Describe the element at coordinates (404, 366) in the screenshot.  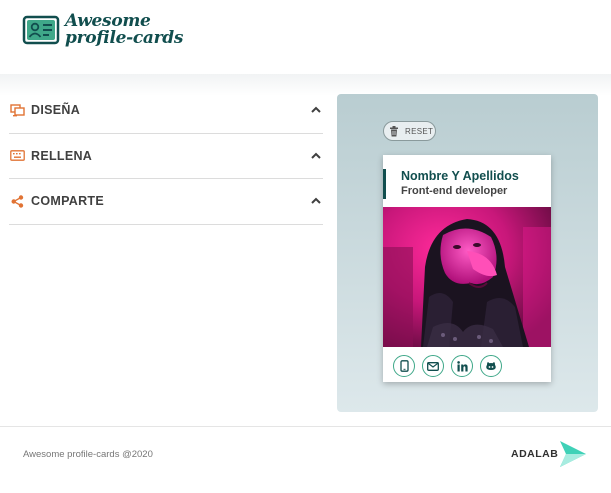
I see `phone-icon` at that location.